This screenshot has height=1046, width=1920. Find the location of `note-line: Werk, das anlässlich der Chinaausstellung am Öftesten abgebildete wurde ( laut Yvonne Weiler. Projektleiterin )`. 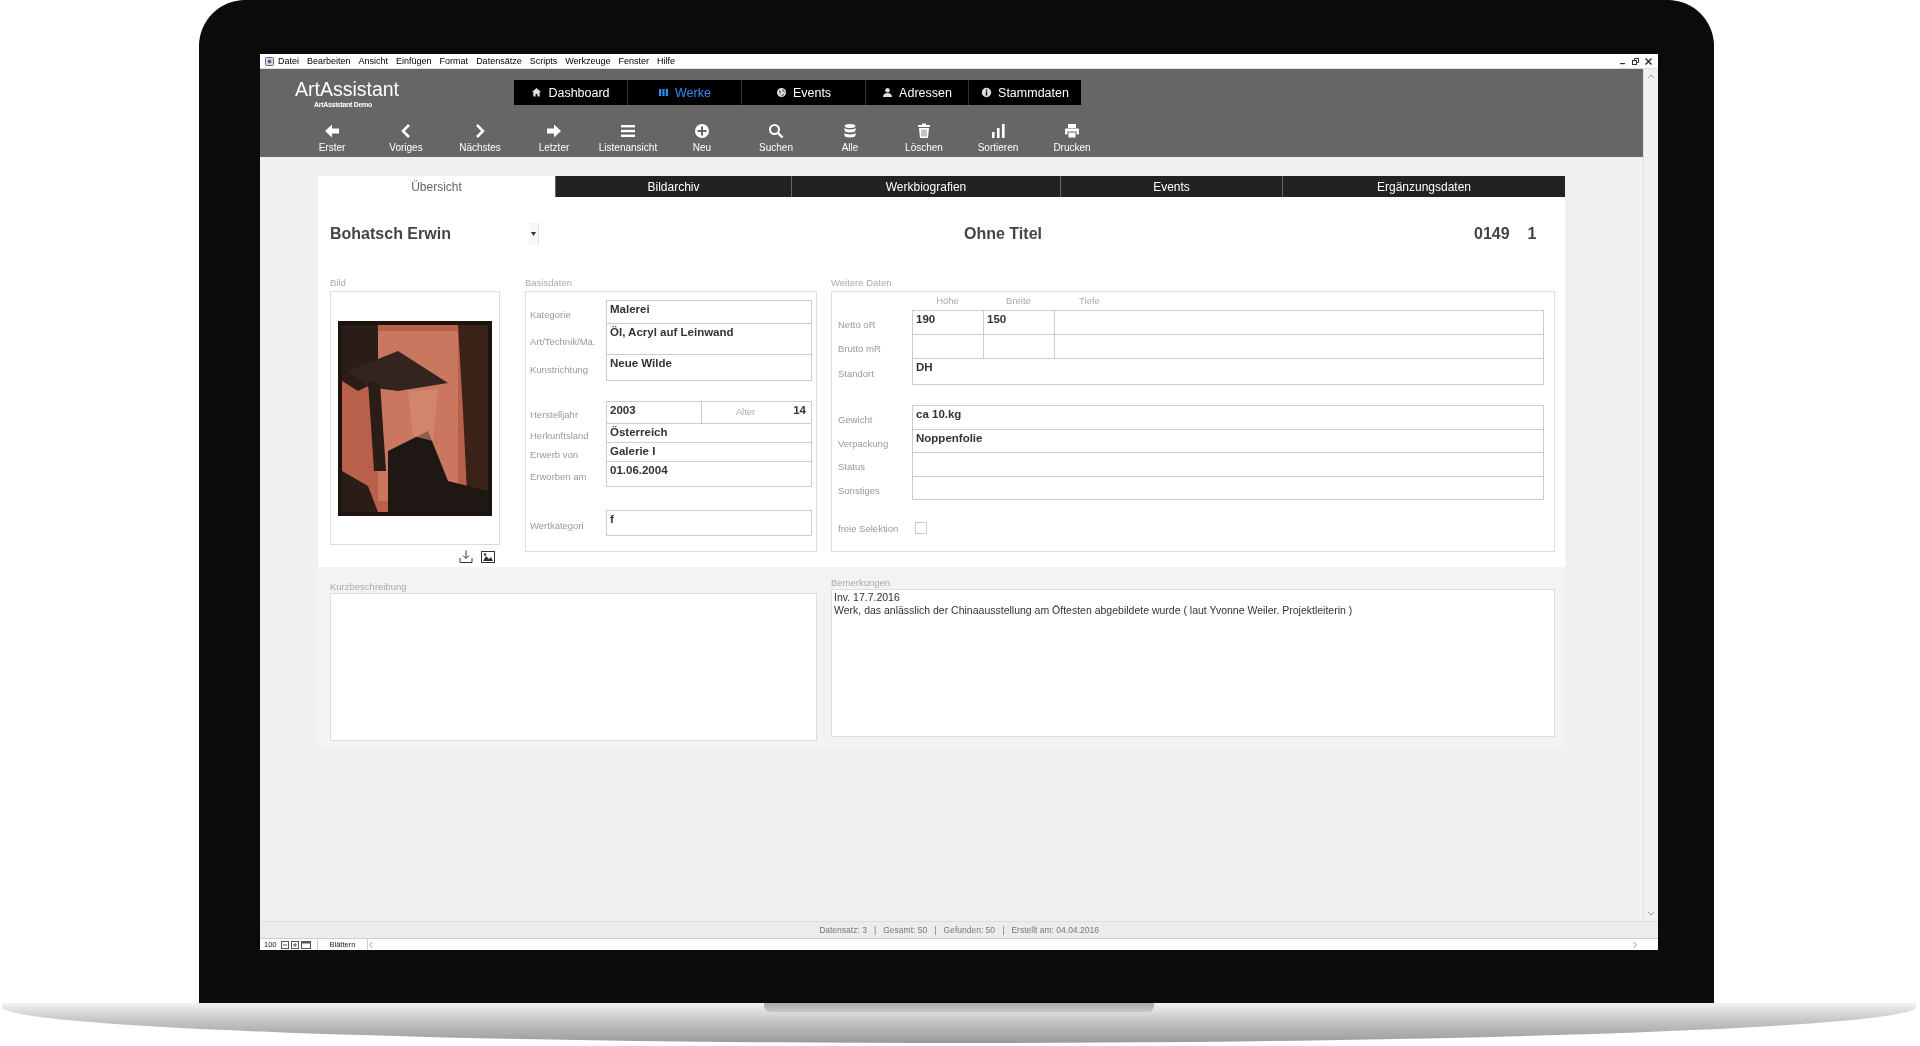

note-line: Werk, das anlässlich der Chinaausstellung am Öftesten abgebildete wurde ( laut Yvonne Weiler. Projektleiterin ) is located at coordinates (1094, 610).